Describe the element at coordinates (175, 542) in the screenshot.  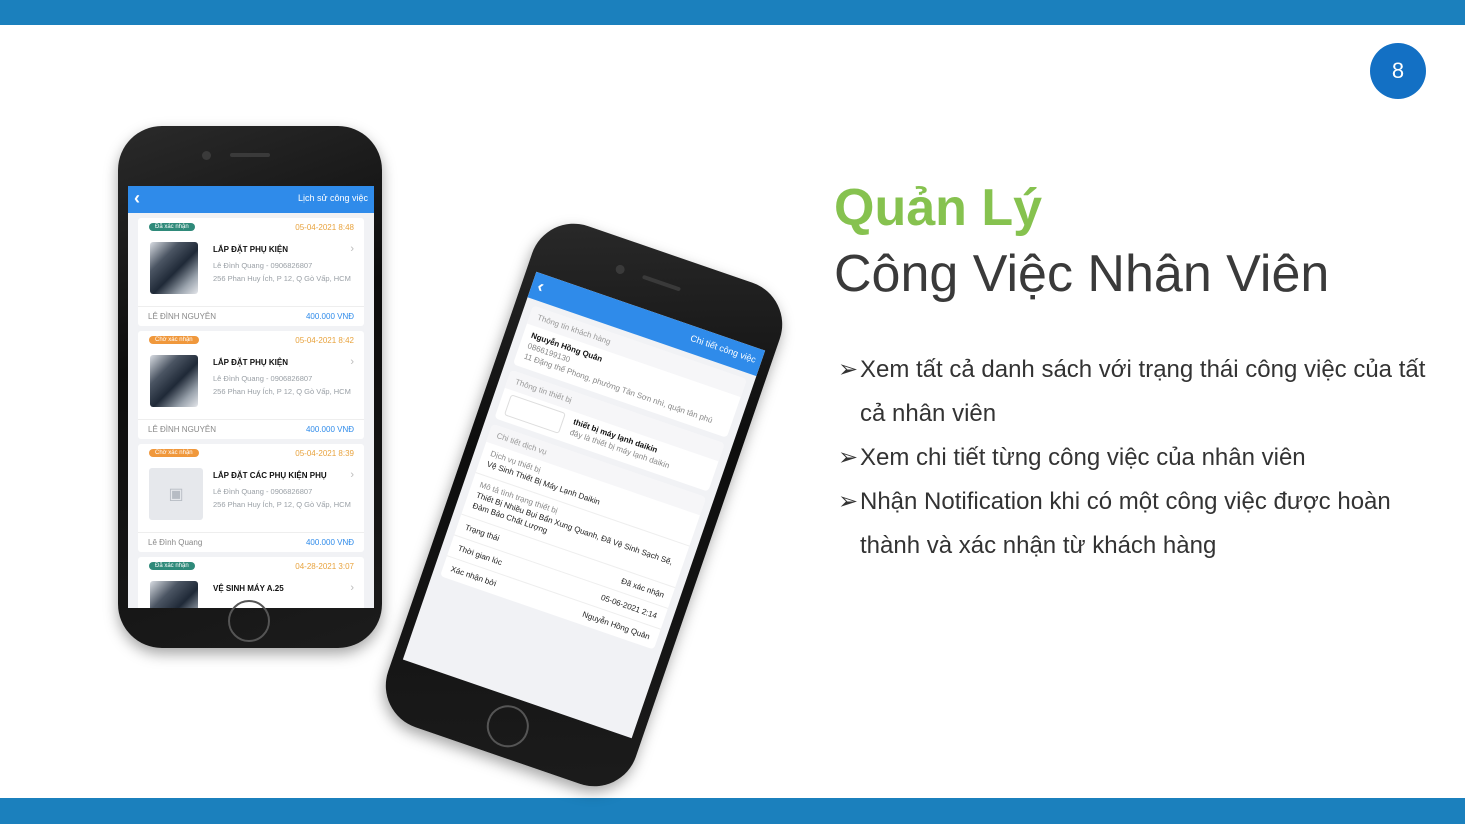
I see `job-employee: Lê Đình Quang` at that location.